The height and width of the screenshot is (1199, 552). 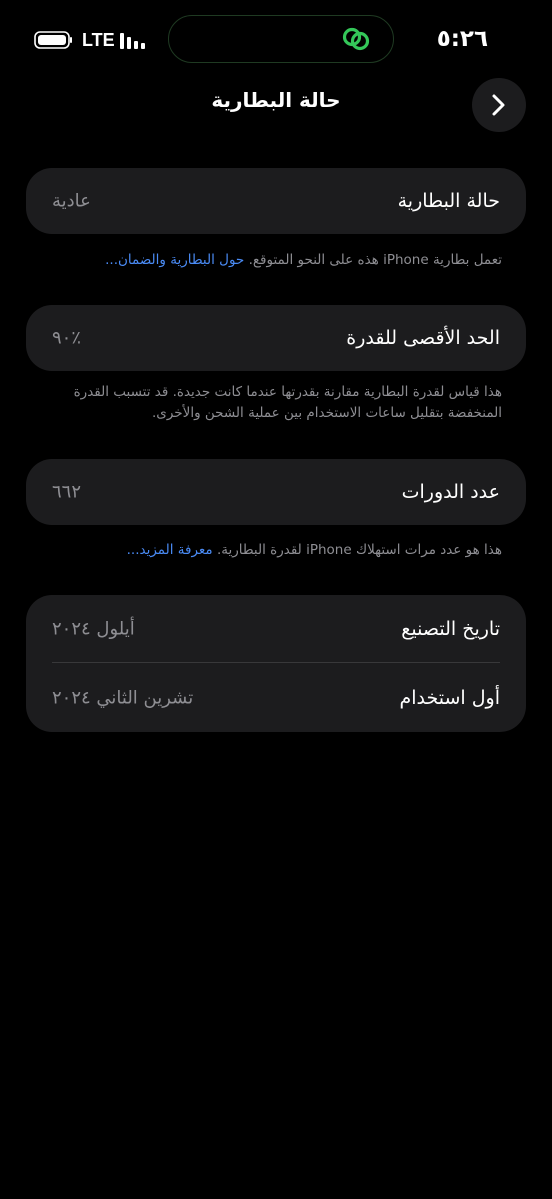 What do you see at coordinates (276, 629) in the screenshot?
I see `manufacture-date-row: تاريخ التصنيع أيلول ٢٠٢٤` at bounding box center [276, 629].